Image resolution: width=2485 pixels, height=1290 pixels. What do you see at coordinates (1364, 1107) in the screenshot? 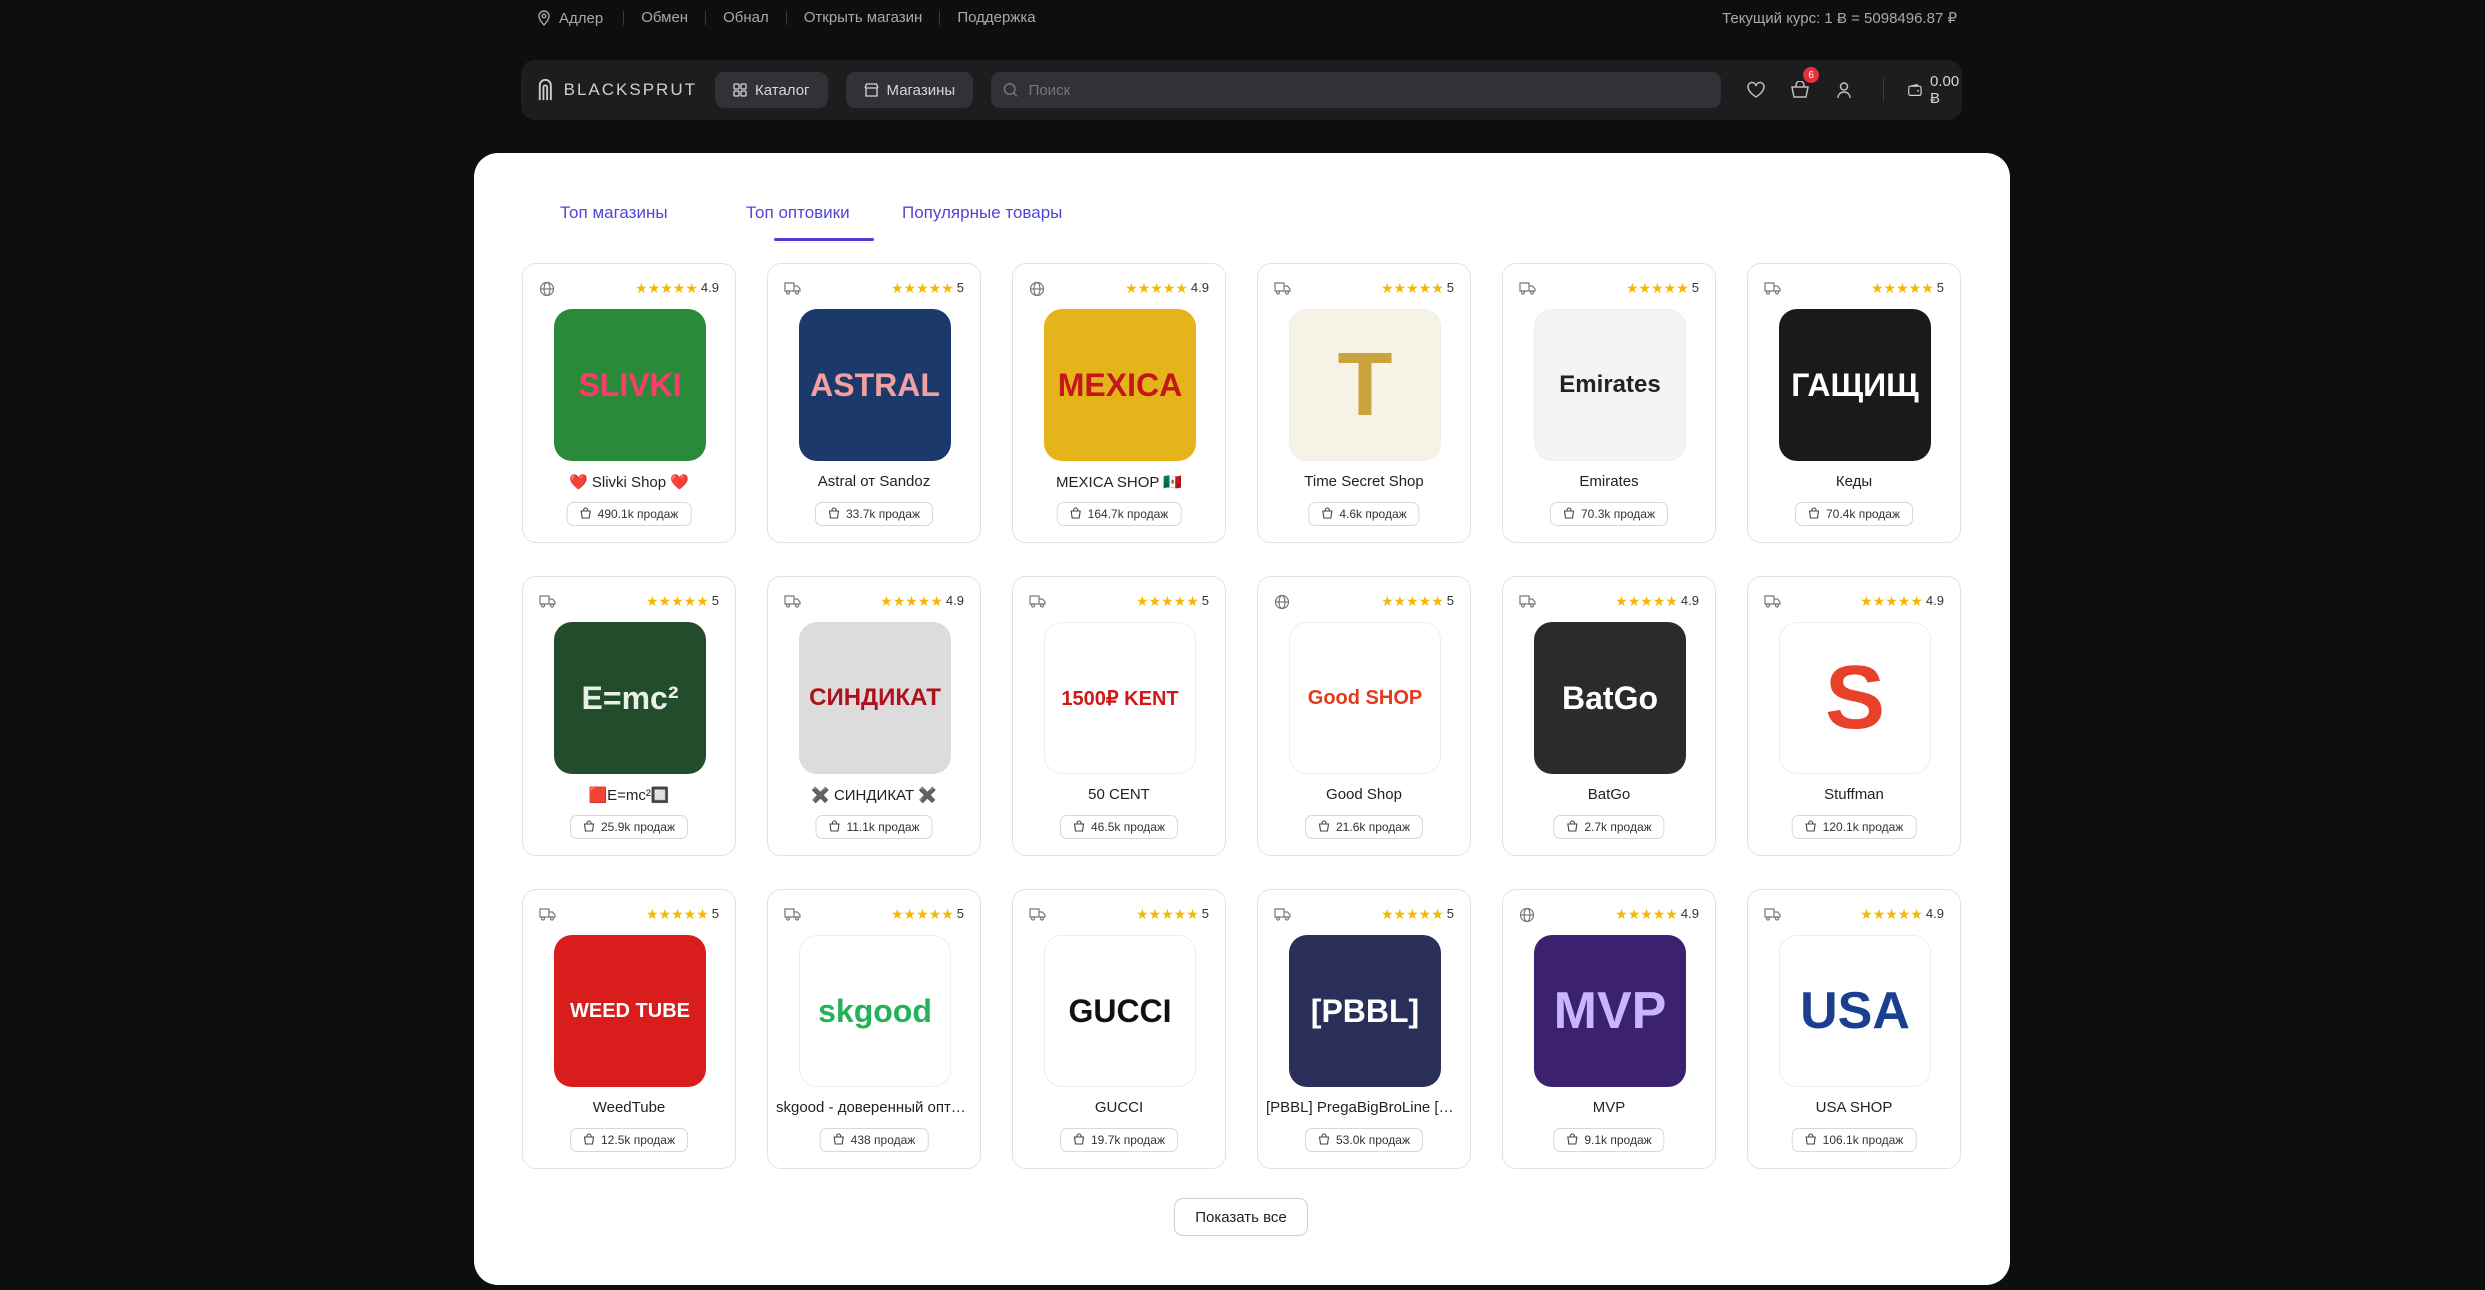
I see `shop-name: [PBBL] PregaBigBroLine [Прега]` at bounding box center [1364, 1107].